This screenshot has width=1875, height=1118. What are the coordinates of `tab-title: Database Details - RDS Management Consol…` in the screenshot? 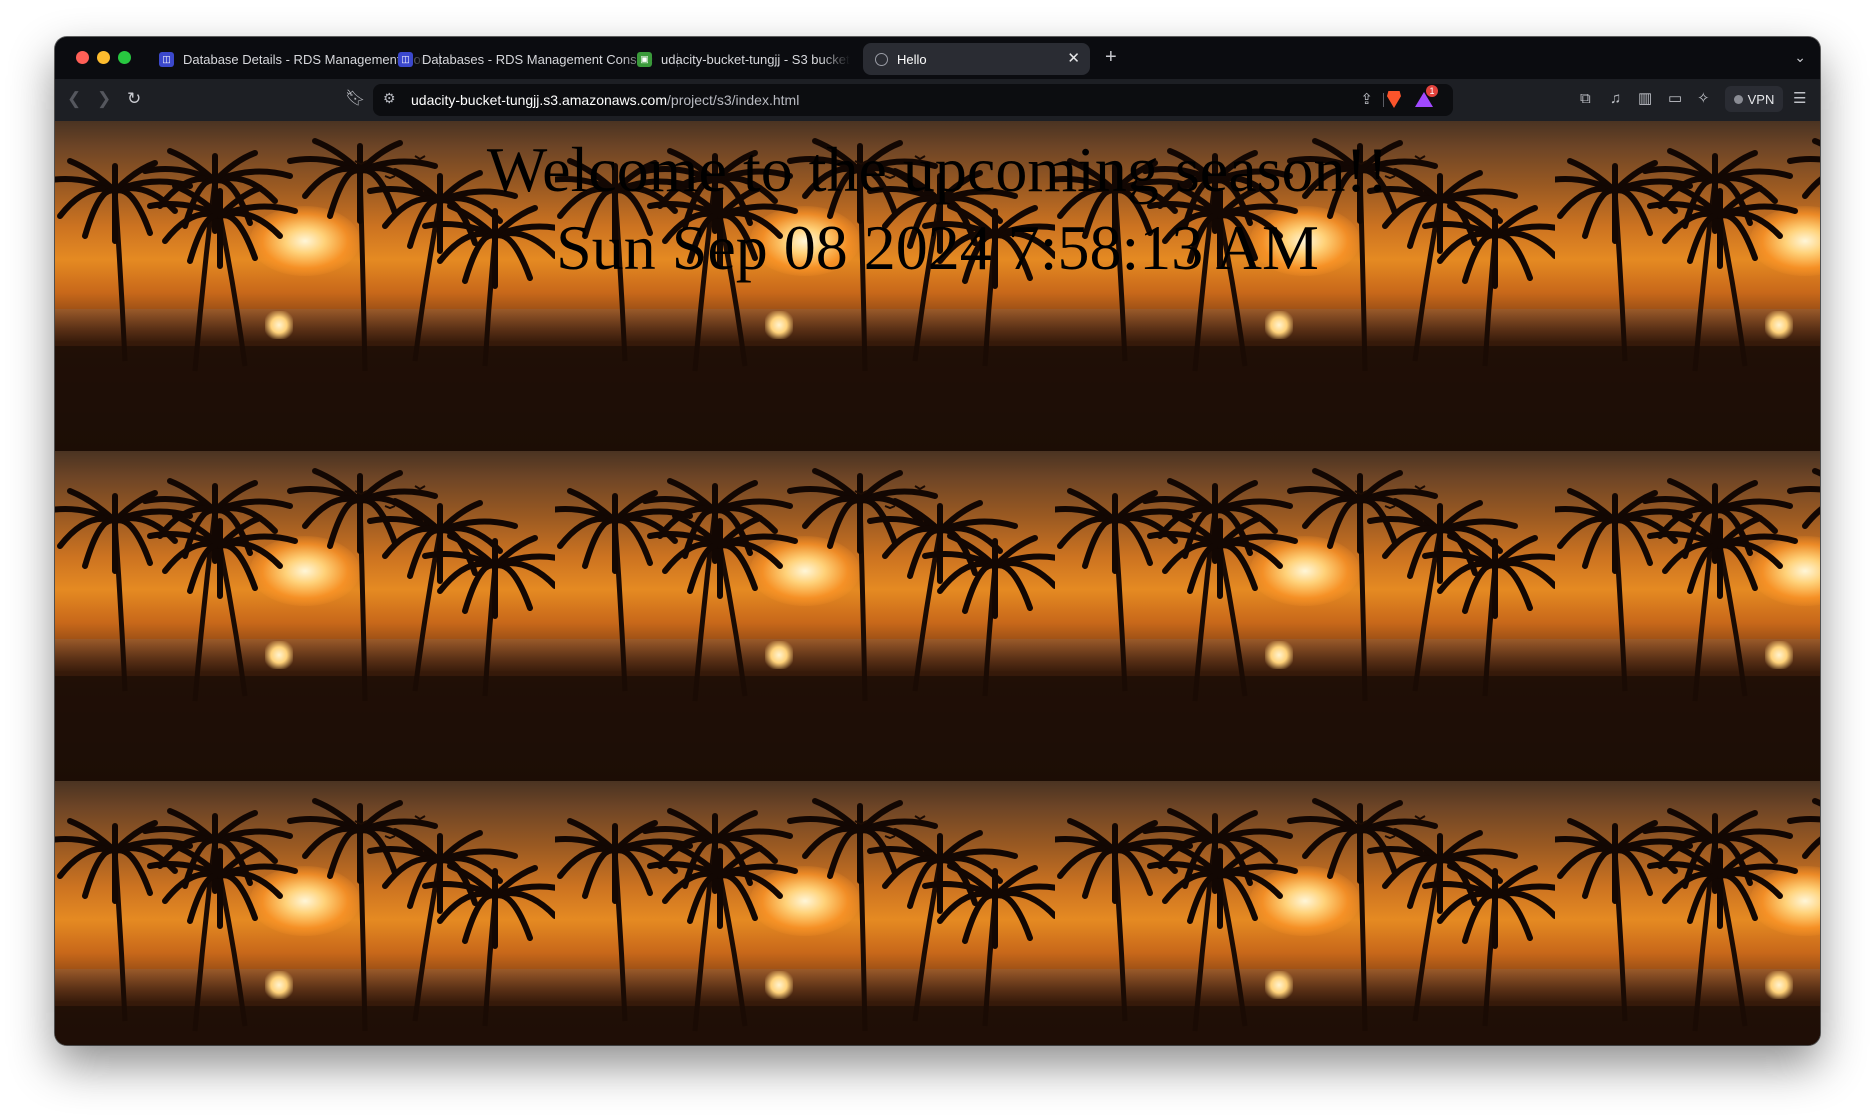 It's located at (306, 59).